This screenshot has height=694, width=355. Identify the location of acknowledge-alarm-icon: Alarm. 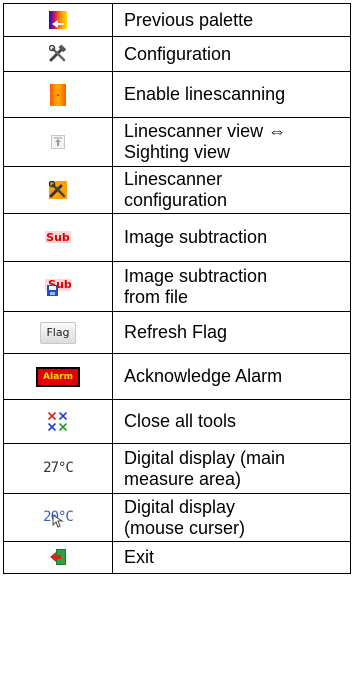
(58, 377).